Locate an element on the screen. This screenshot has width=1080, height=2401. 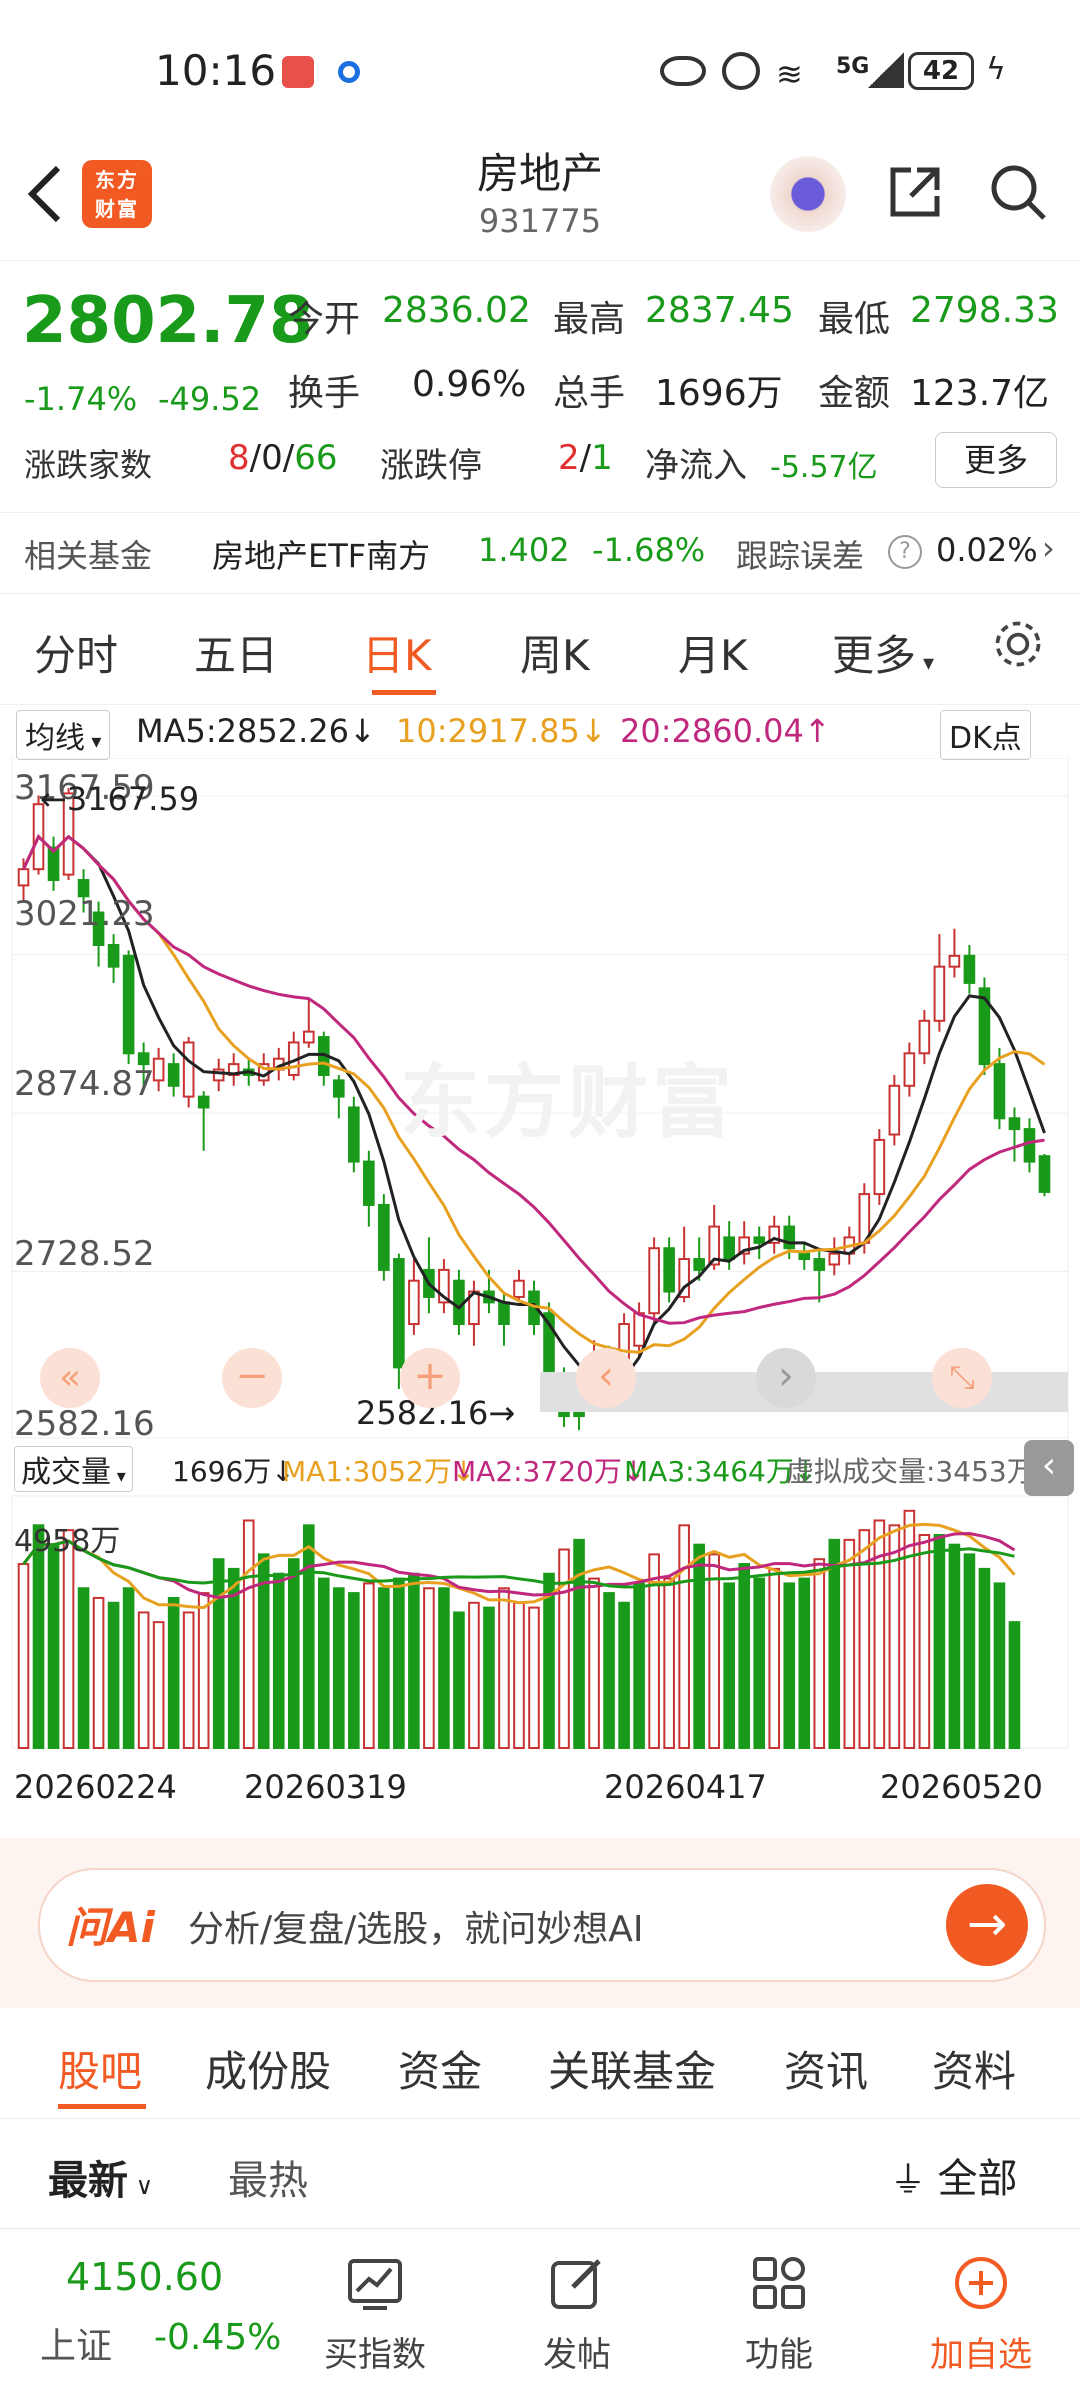
date-label: 20260319 is located at coordinates (325, 1787).